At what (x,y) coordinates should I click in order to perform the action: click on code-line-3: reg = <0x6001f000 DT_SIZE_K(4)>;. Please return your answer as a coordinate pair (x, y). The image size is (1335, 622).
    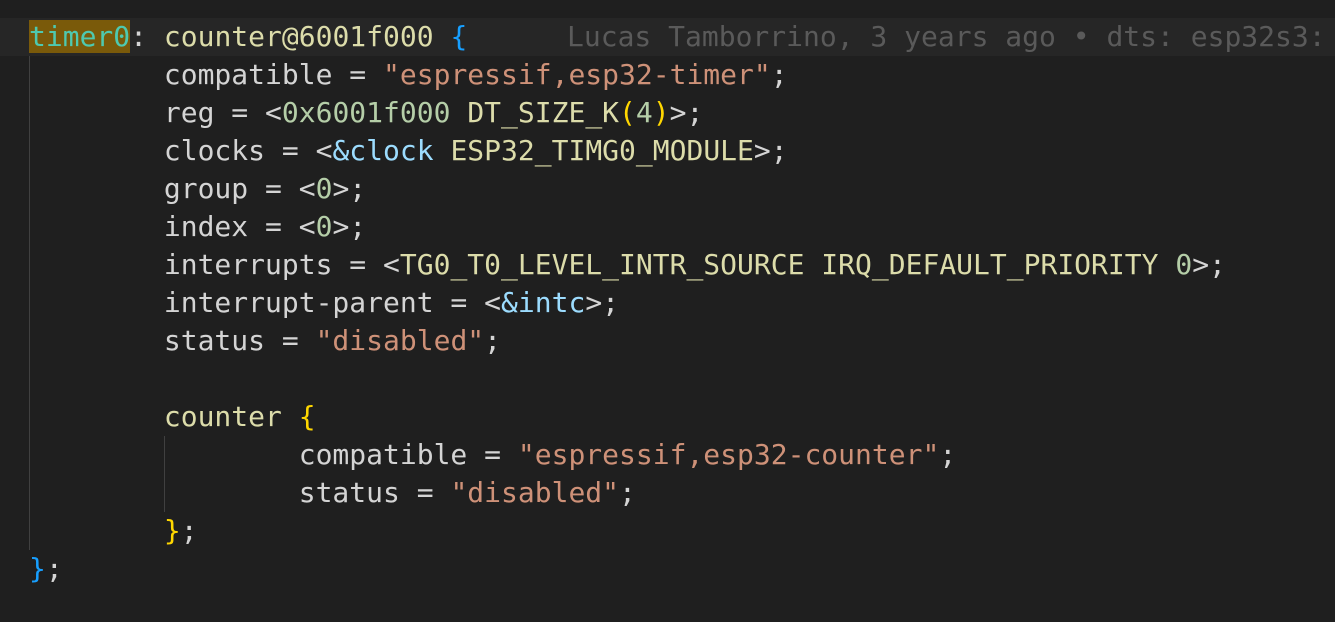
    Looking at the image, I should click on (667, 113).